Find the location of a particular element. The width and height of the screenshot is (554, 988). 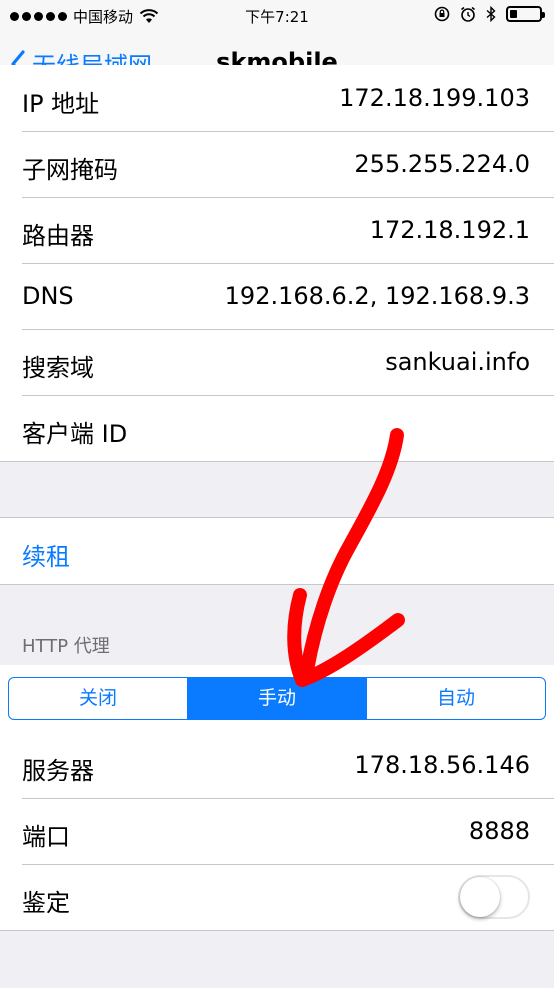

port-value: 8888 is located at coordinates (499, 831).